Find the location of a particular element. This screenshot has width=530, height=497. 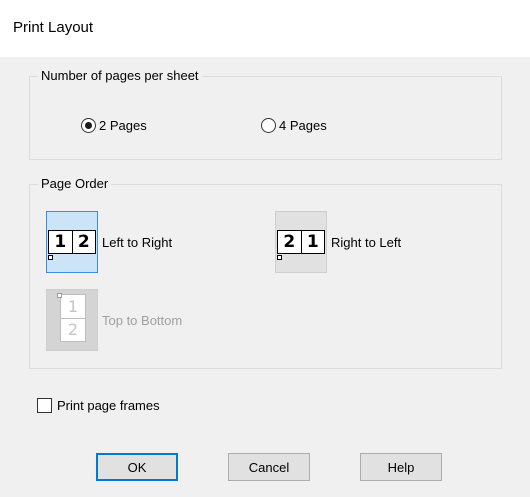

left-to-right-icon: 1 2 is located at coordinates (72, 242).